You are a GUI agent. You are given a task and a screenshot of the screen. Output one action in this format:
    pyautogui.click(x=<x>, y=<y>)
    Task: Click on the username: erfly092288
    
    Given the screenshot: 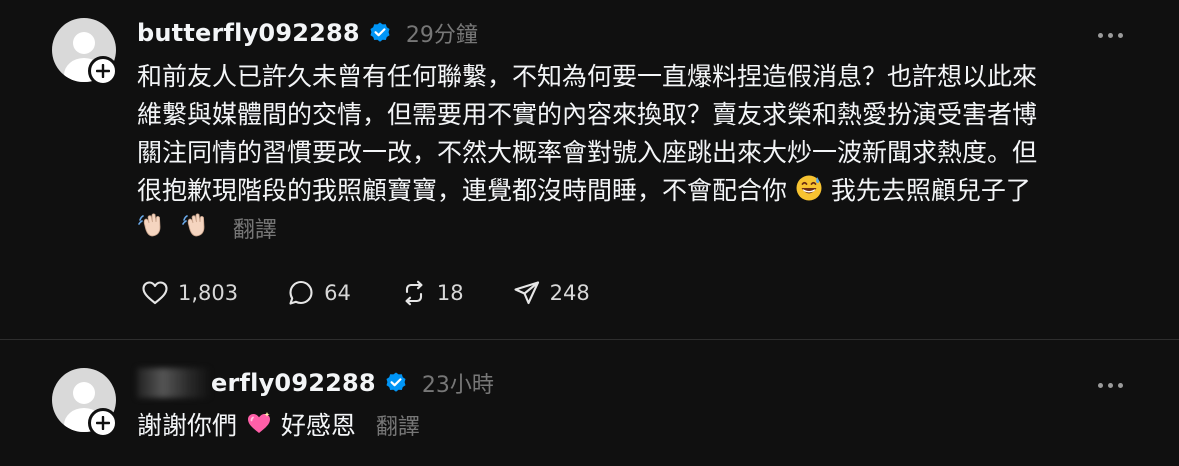 What is the action you would take?
    pyautogui.click(x=293, y=383)
    